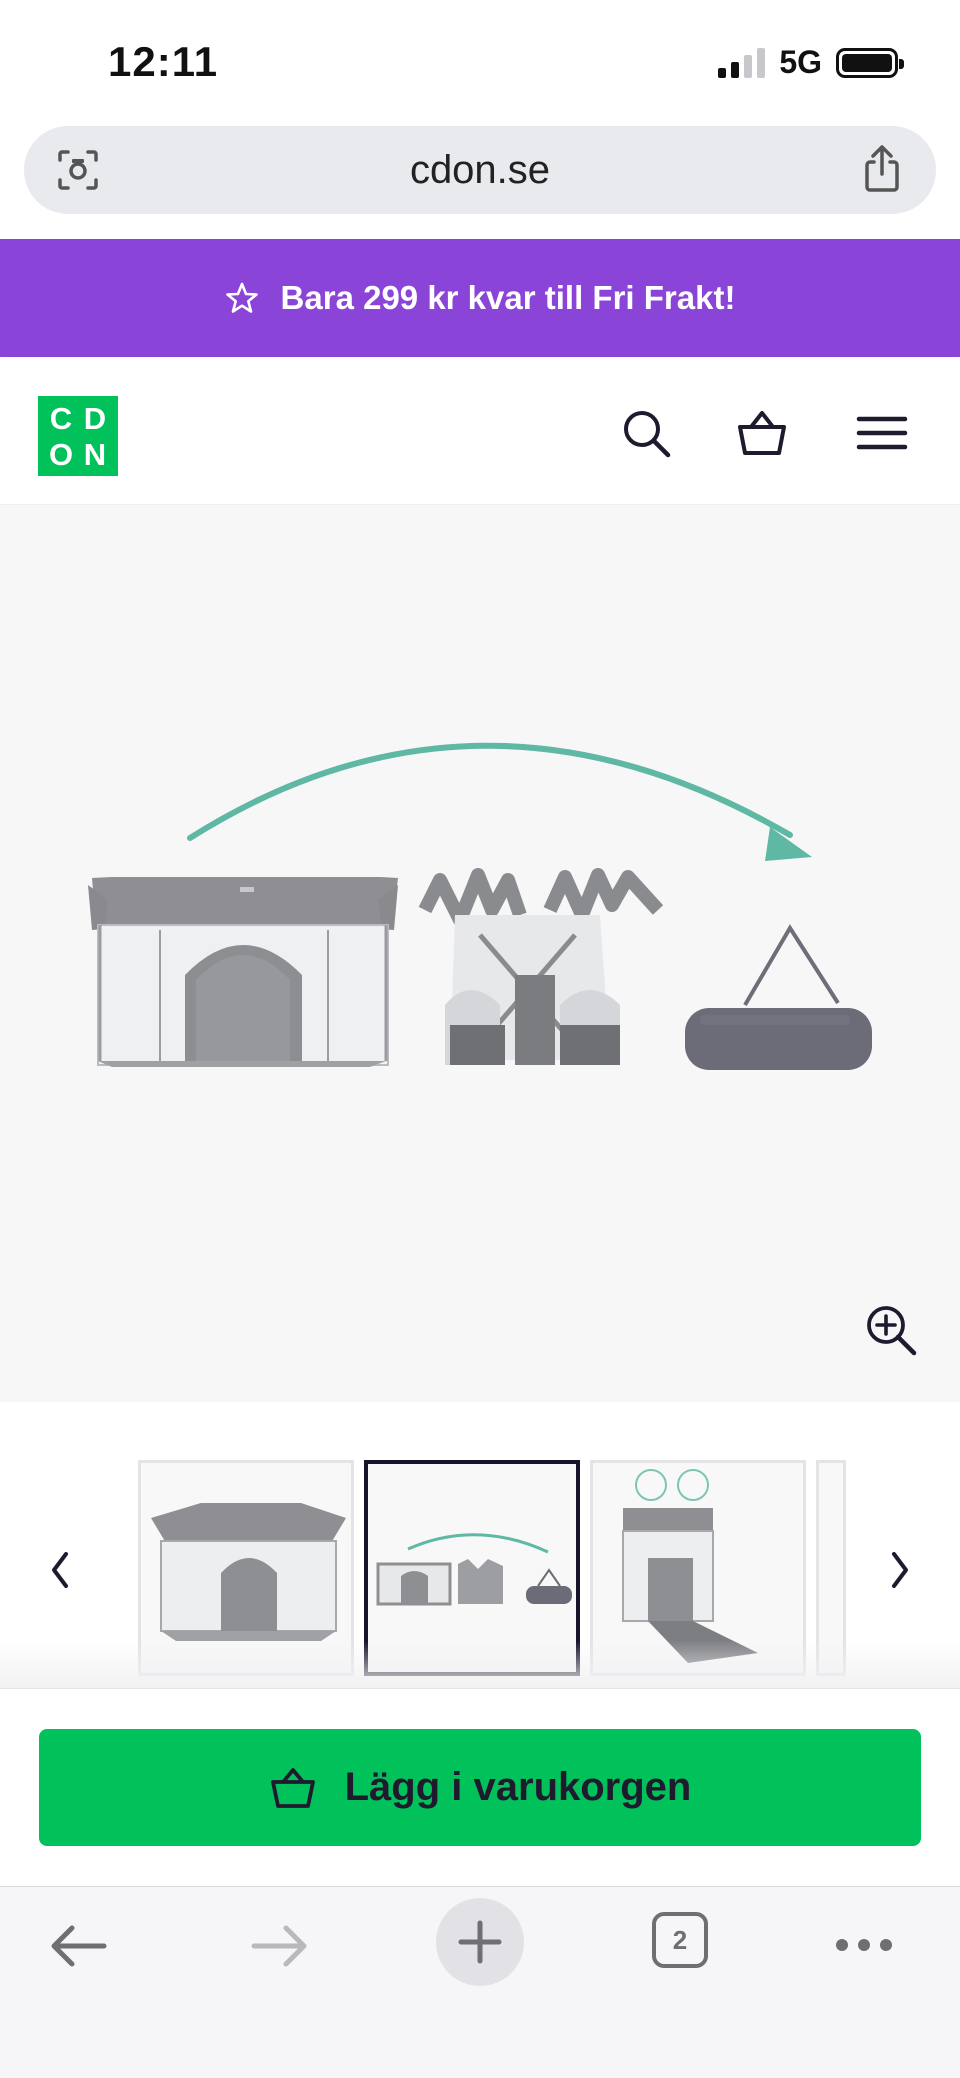 The width and height of the screenshot is (960, 2078). I want to click on logo-letter: C, so click(61, 418).